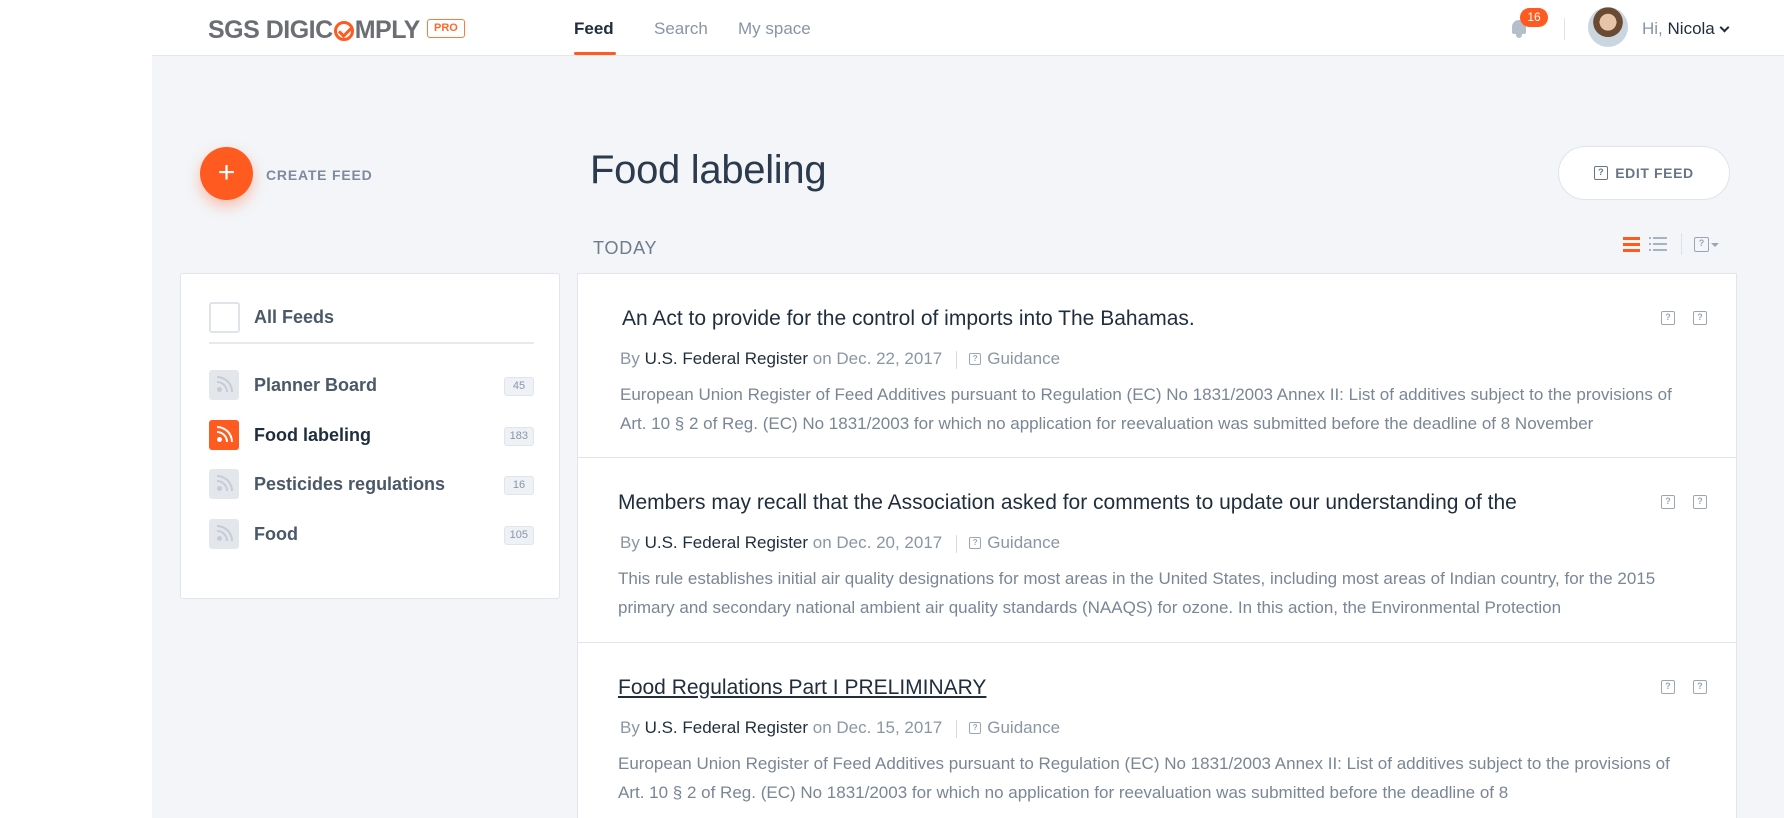 This screenshot has height=818, width=1784. What do you see at coordinates (1658, 244) in the screenshot?
I see `list-view-icon` at bounding box center [1658, 244].